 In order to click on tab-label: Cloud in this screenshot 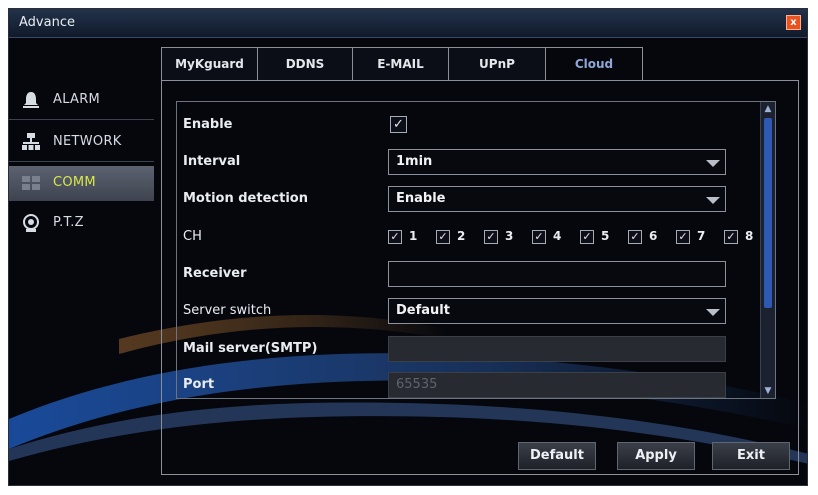, I will do `click(594, 64)`.